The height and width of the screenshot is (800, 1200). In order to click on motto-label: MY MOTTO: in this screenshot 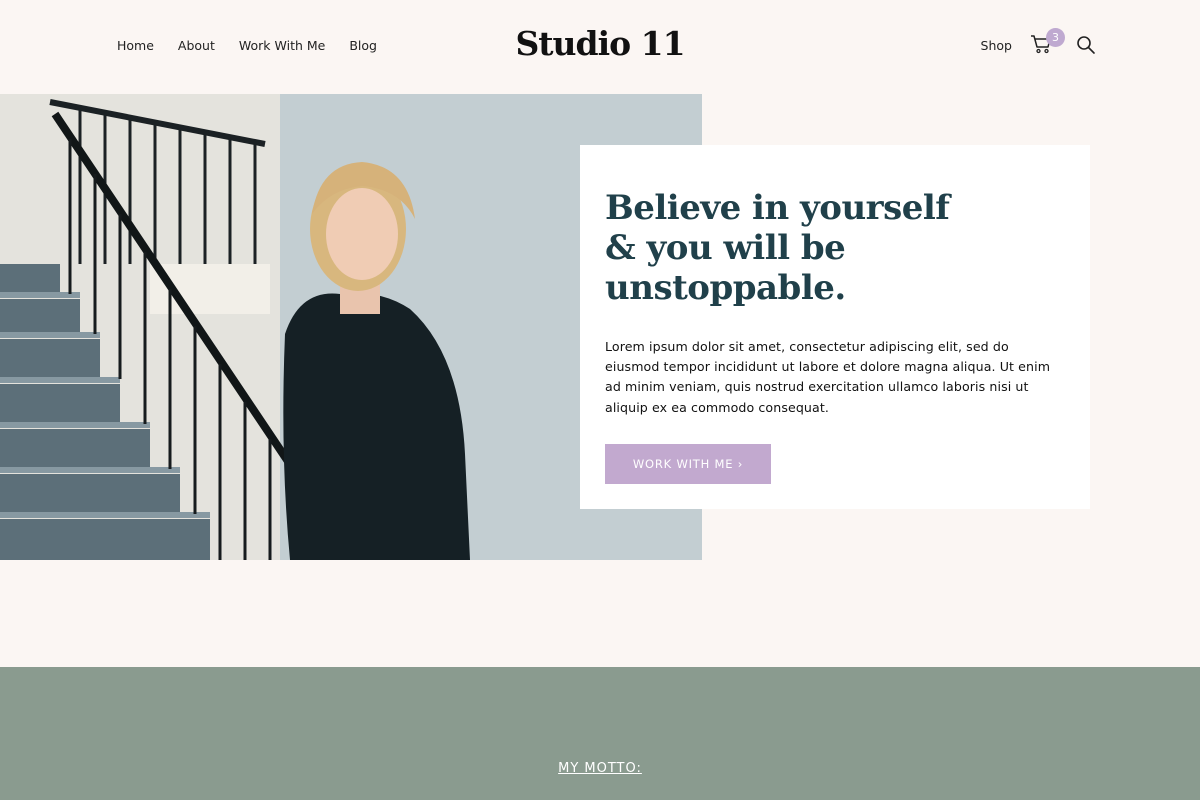, I will do `click(600, 768)`.